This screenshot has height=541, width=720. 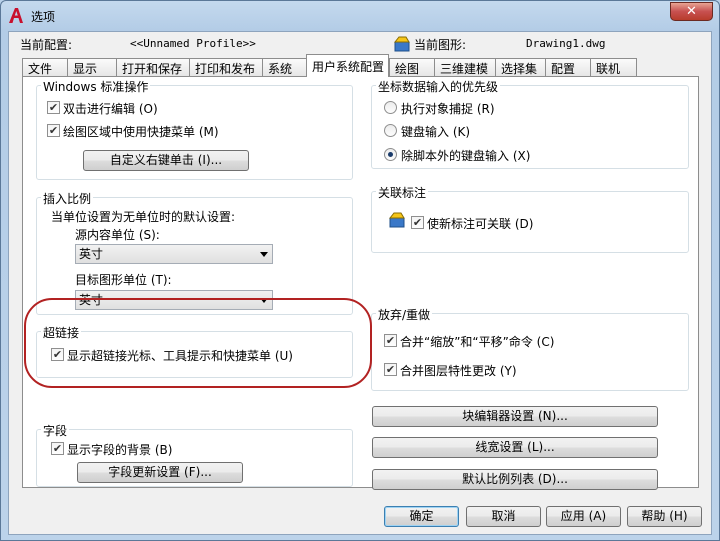 What do you see at coordinates (402, 44) in the screenshot?
I see `drawing-icon` at bounding box center [402, 44].